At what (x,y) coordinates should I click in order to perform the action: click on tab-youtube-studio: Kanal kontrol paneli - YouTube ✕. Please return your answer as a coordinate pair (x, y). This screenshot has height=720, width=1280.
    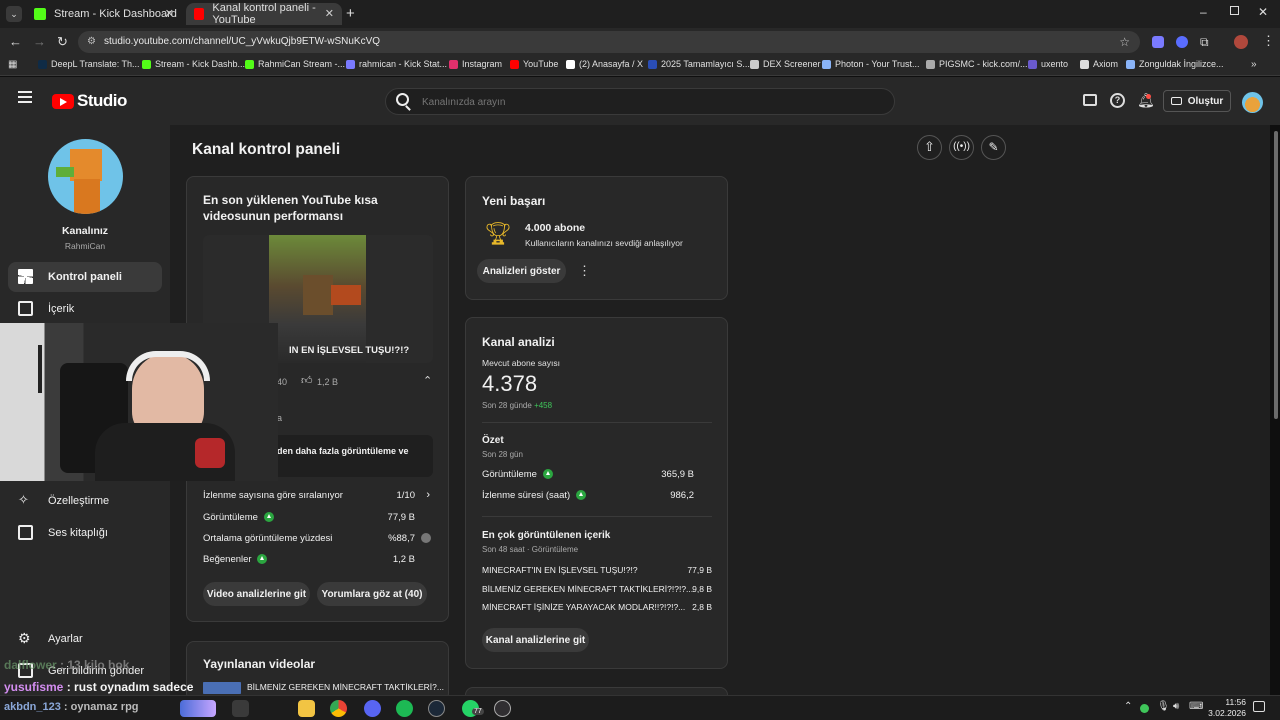
    Looking at the image, I should click on (264, 14).